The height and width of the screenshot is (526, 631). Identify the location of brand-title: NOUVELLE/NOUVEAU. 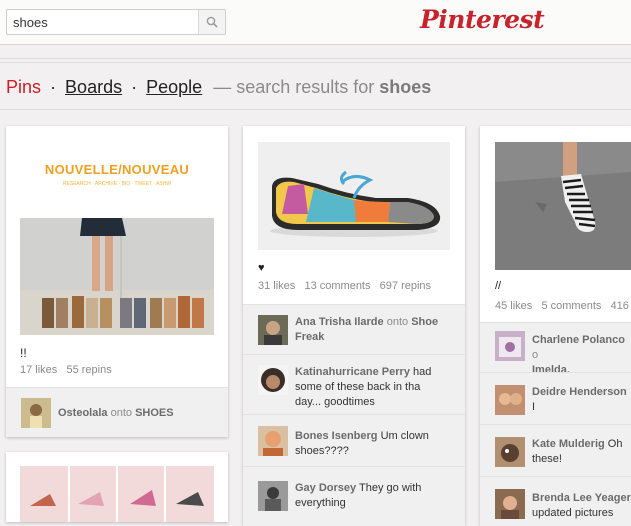
(117, 169).